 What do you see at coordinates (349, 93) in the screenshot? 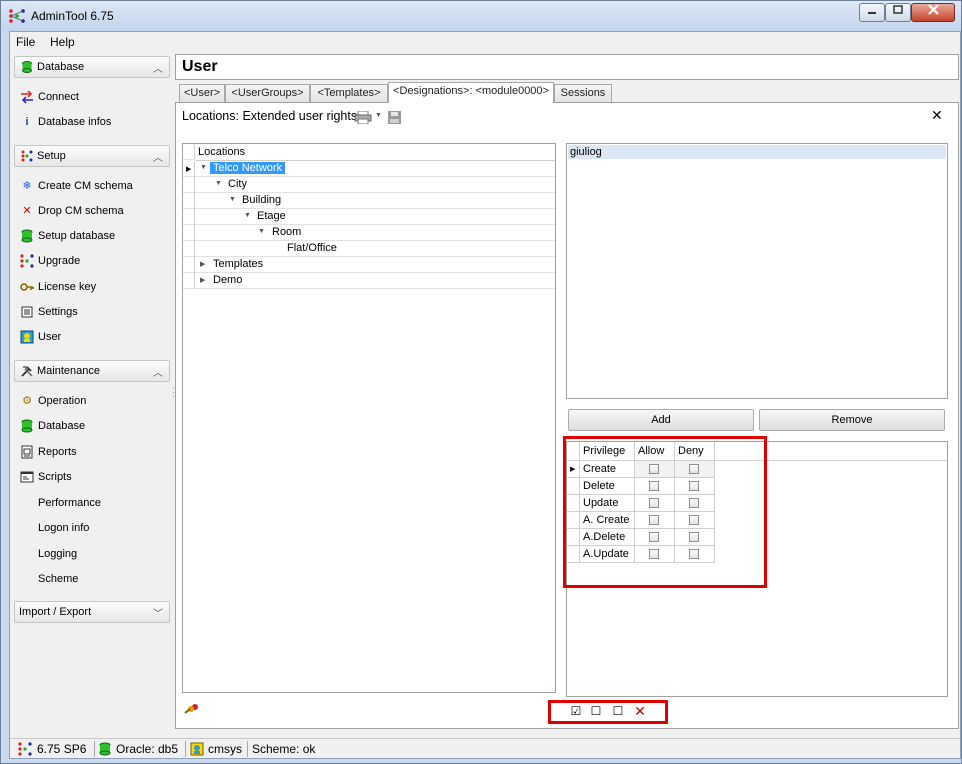
I see `tab-templates: <Templates>` at bounding box center [349, 93].